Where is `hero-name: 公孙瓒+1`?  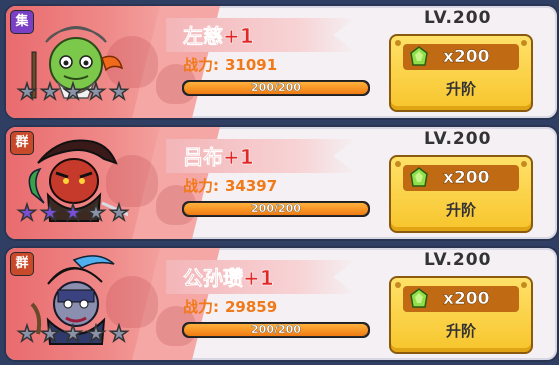 hero-name: 公孙瓒+1 is located at coordinates (228, 278).